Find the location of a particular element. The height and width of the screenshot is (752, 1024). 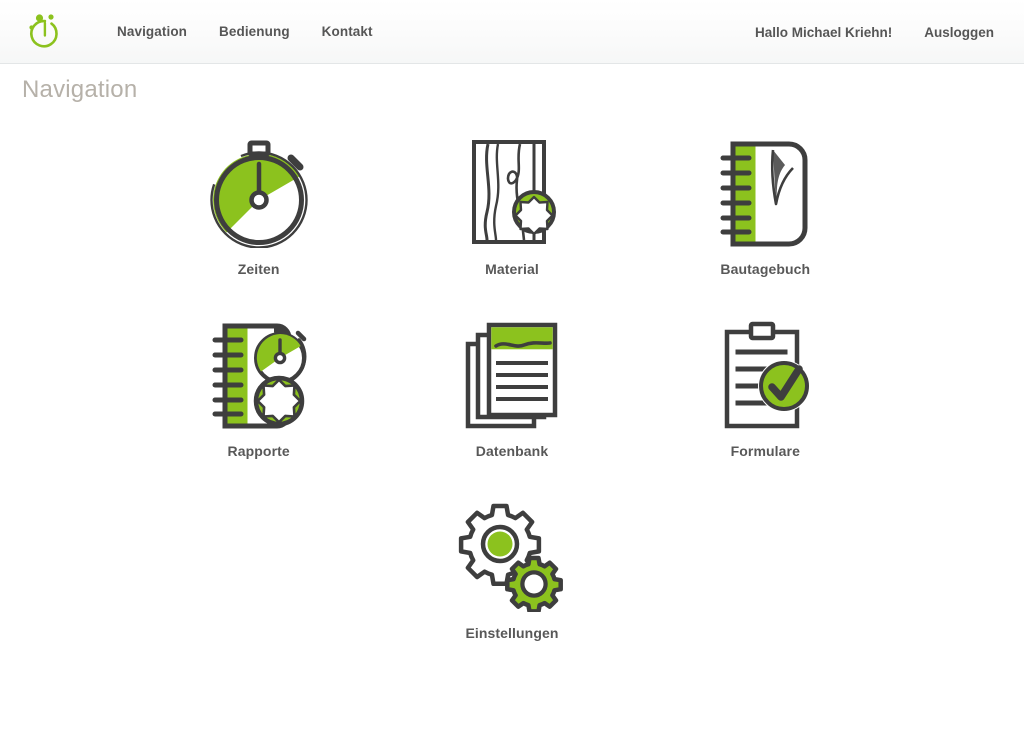

tile-bautagebuch: Bautagebuch is located at coordinates (765, 204).